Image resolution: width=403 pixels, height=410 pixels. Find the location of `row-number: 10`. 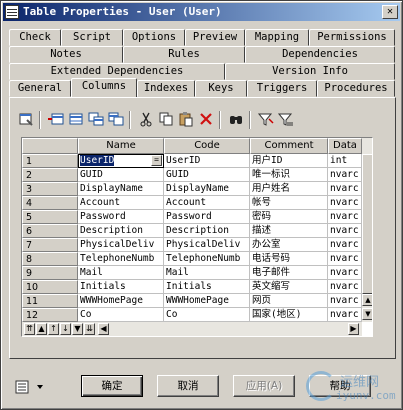

row-number: 10 is located at coordinates (50, 287).